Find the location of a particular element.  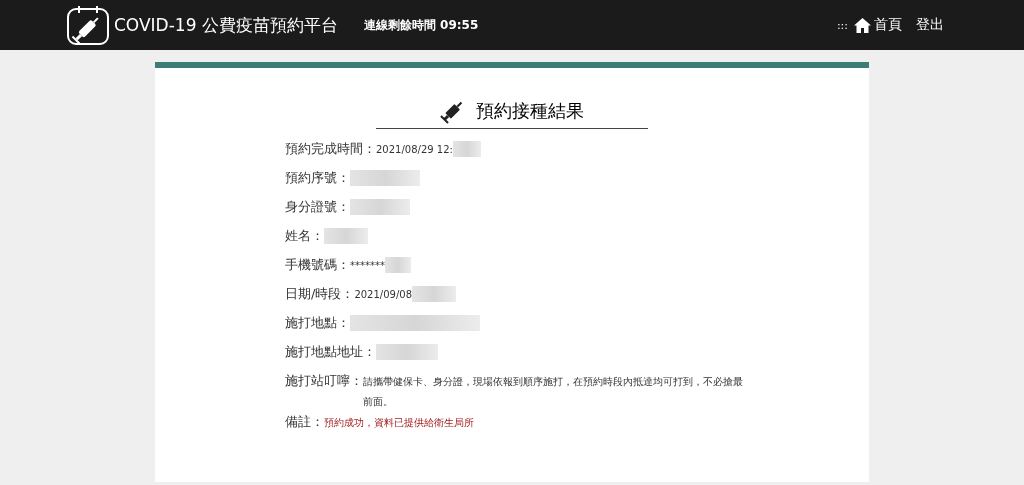

field-value: 請攜帶健保卡、身分證，現場依報到順序施打，在預約時段內抵達均可打到，不必搶最前面。 is located at coordinates (553, 392).